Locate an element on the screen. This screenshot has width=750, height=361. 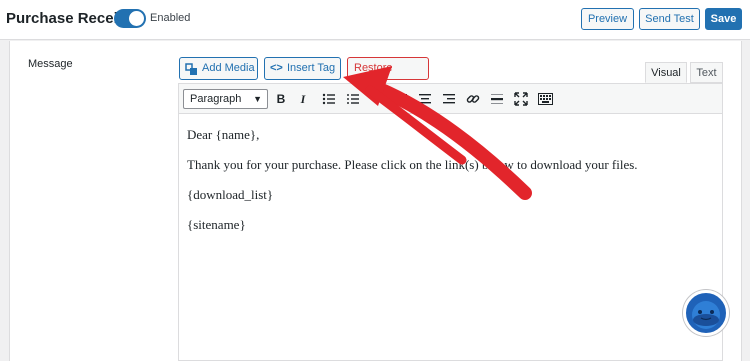
align-center-icon is located at coordinates (425, 99).